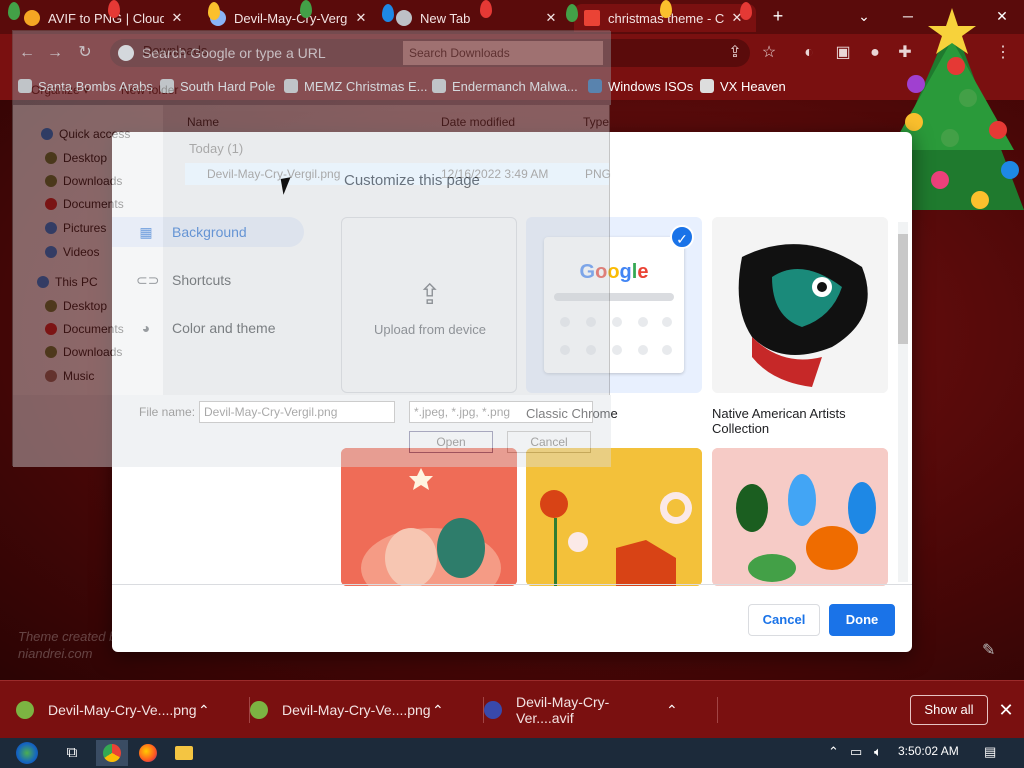 Image resolution: width=1024 pixels, height=768 pixels. What do you see at coordinates (404, 18) in the screenshot?
I see `chrome-icon` at bounding box center [404, 18].